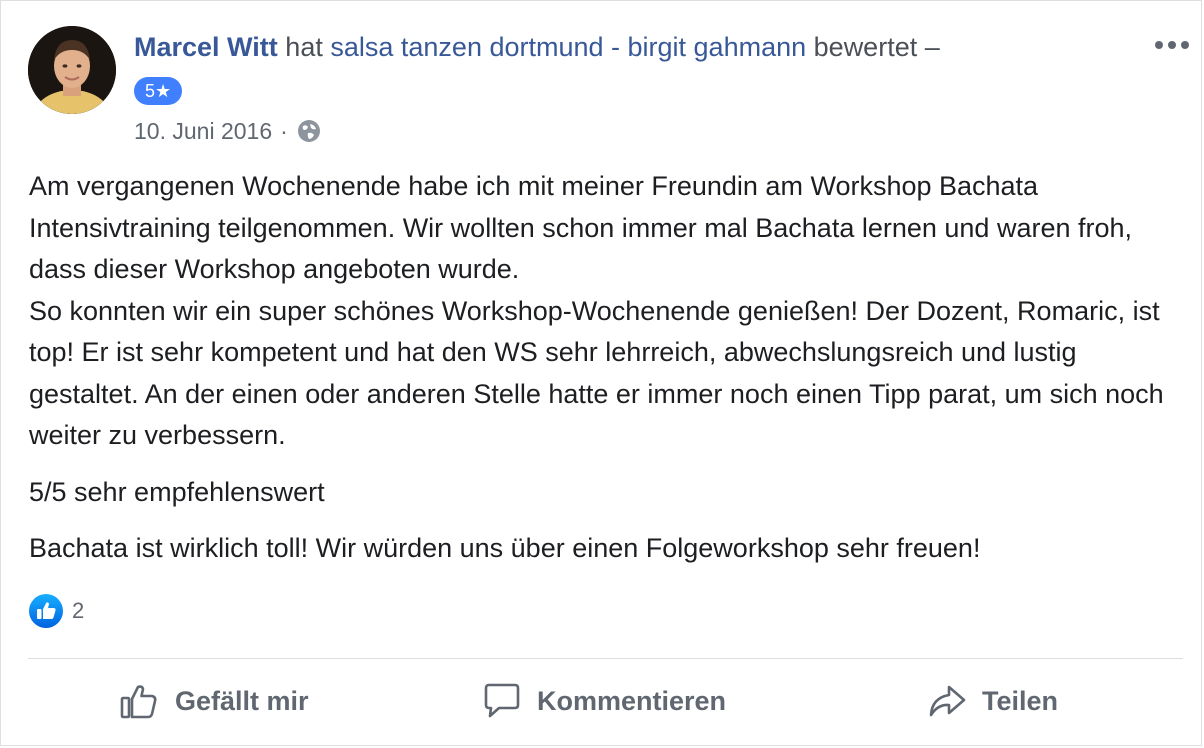  I want to click on comment-button: Kommentieren, so click(603, 701).